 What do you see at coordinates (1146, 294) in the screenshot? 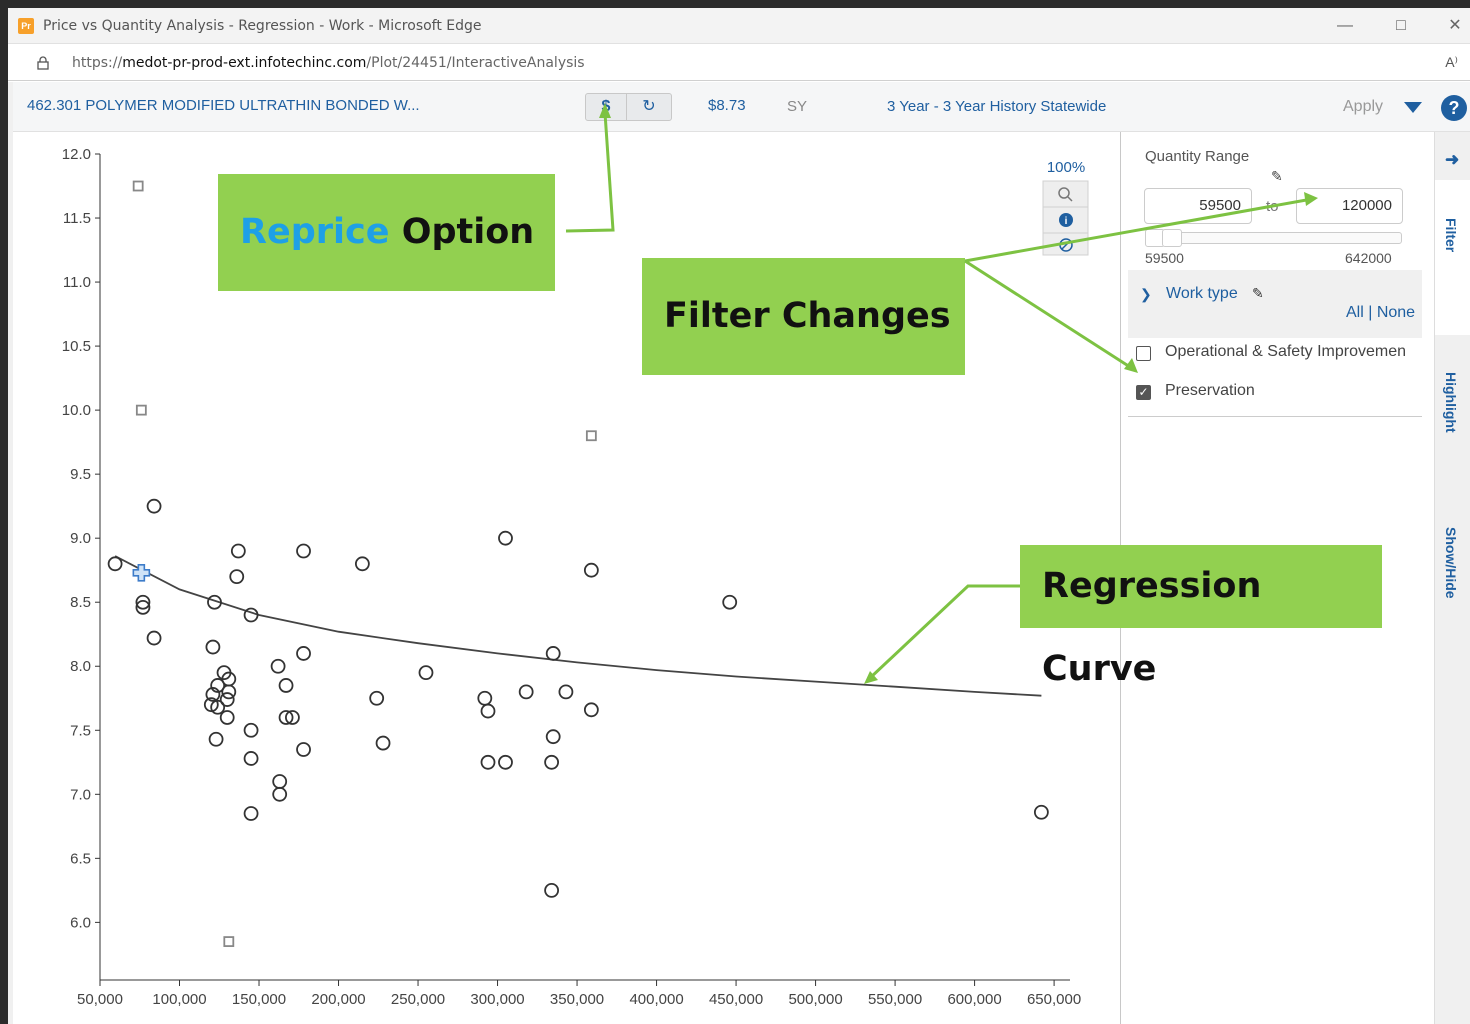
I see `chevron-down-icon: ❯` at bounding box center [1146, 294].